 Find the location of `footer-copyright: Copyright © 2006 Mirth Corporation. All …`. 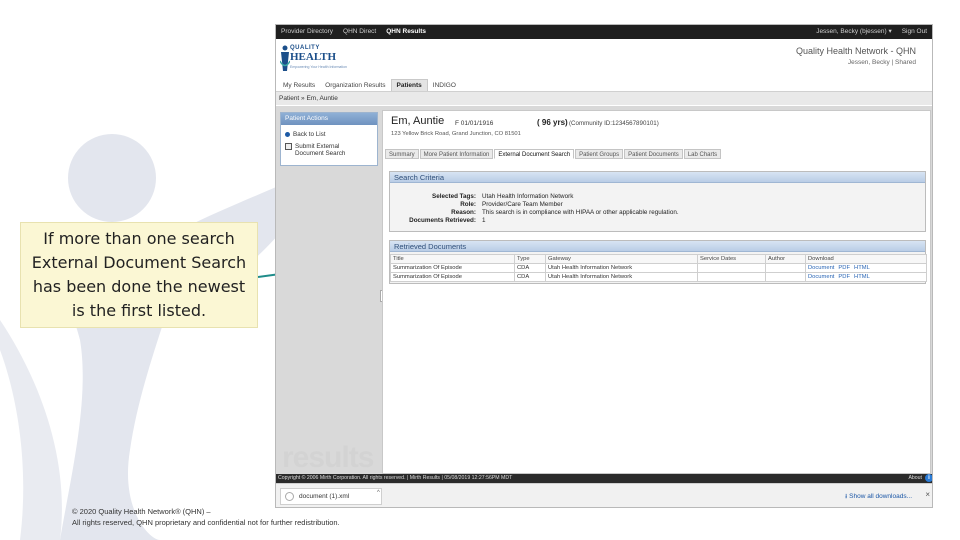

footer-copyright: Copyright © 2006 Mirth Corporation. All … is located at coordinates (395, 478).